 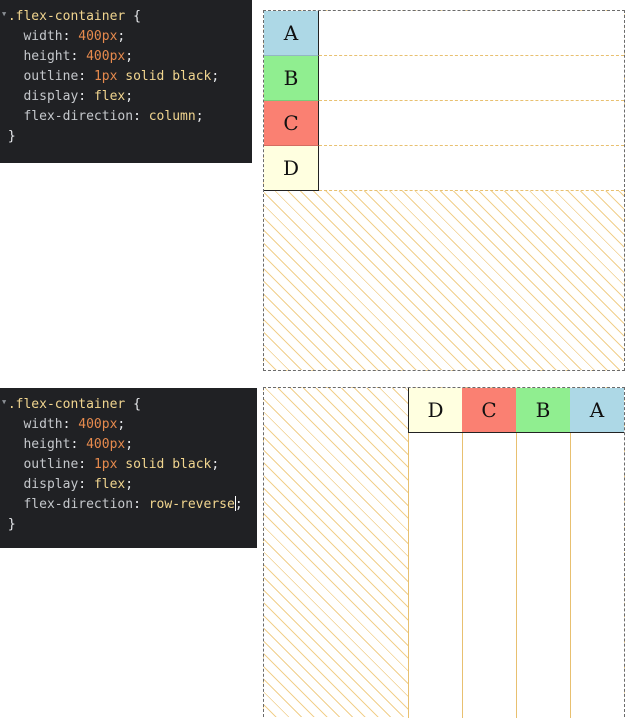 I want to click on css-value-keyword: row-reverse, so click(x=191, y=504).